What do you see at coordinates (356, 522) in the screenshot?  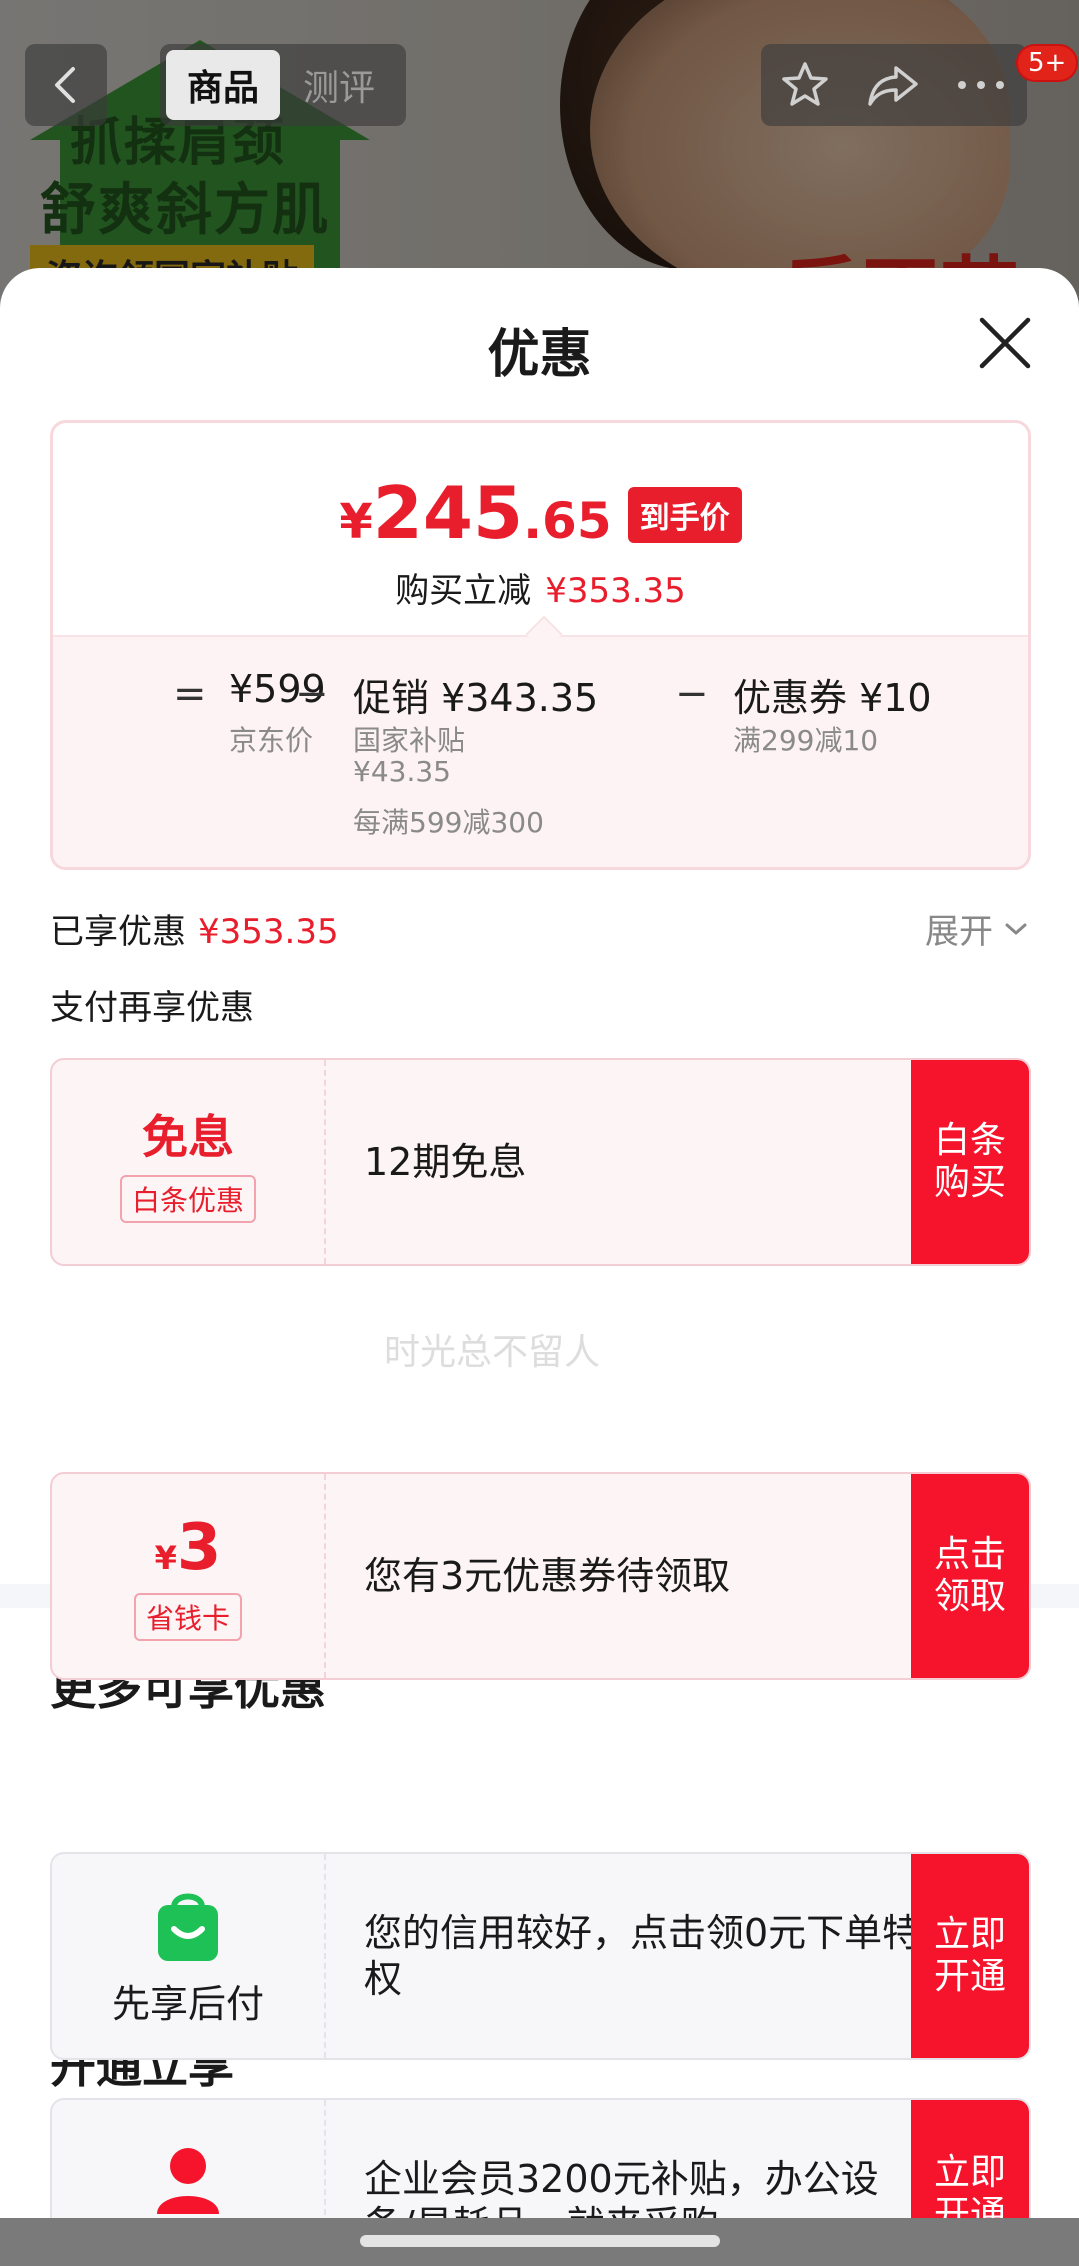 I see `price-currency: ¥` at bounding box center [356, 522].